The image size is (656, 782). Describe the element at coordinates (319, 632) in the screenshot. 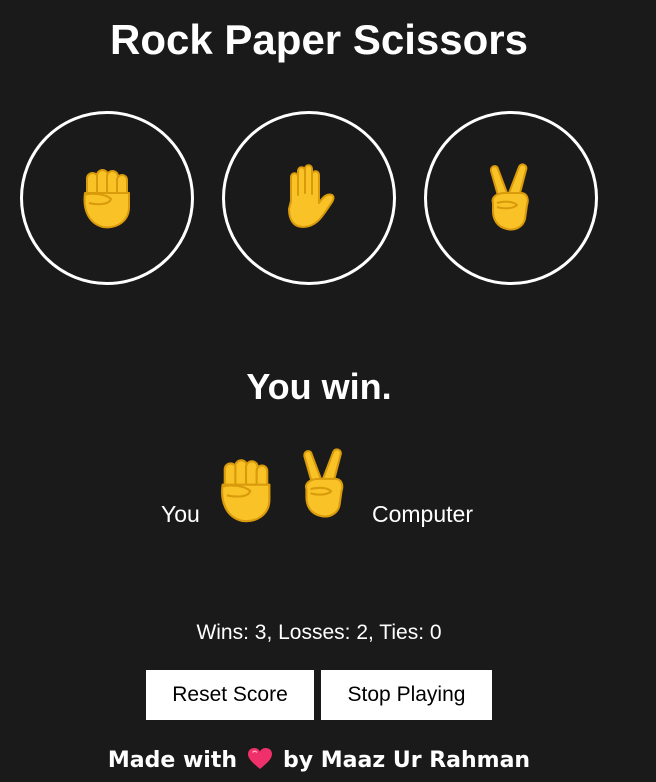

I see `score-text: Wins: 3, Losses: 2, Ties: 0` at that location.